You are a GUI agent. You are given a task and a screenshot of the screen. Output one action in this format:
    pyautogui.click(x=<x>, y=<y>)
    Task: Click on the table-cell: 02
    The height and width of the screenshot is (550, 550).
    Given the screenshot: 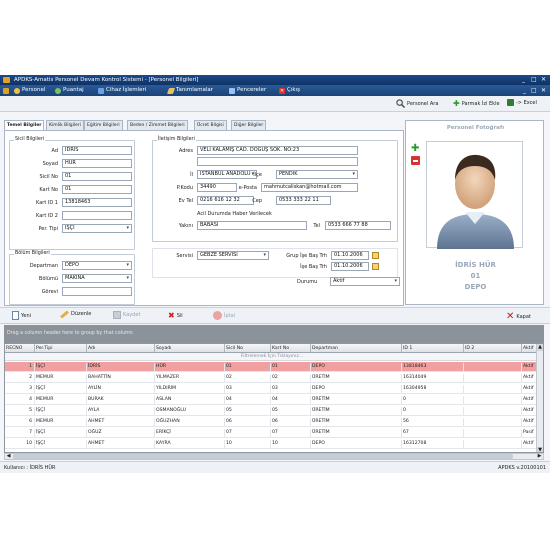 What is the action you would take?
    pyautogui.click(x=248, y=378)
    